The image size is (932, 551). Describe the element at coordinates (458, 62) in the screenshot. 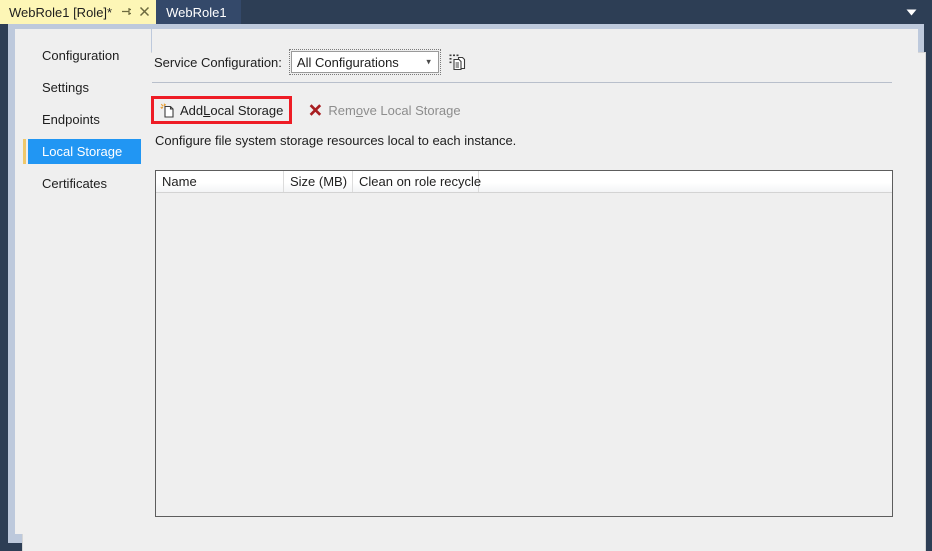

I see `copy-pages-icon` at that location.